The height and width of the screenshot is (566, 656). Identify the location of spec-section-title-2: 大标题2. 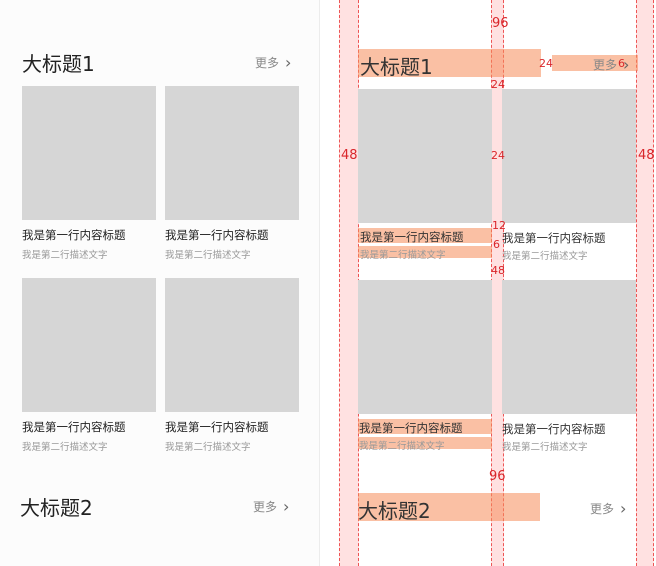
(394, 511).